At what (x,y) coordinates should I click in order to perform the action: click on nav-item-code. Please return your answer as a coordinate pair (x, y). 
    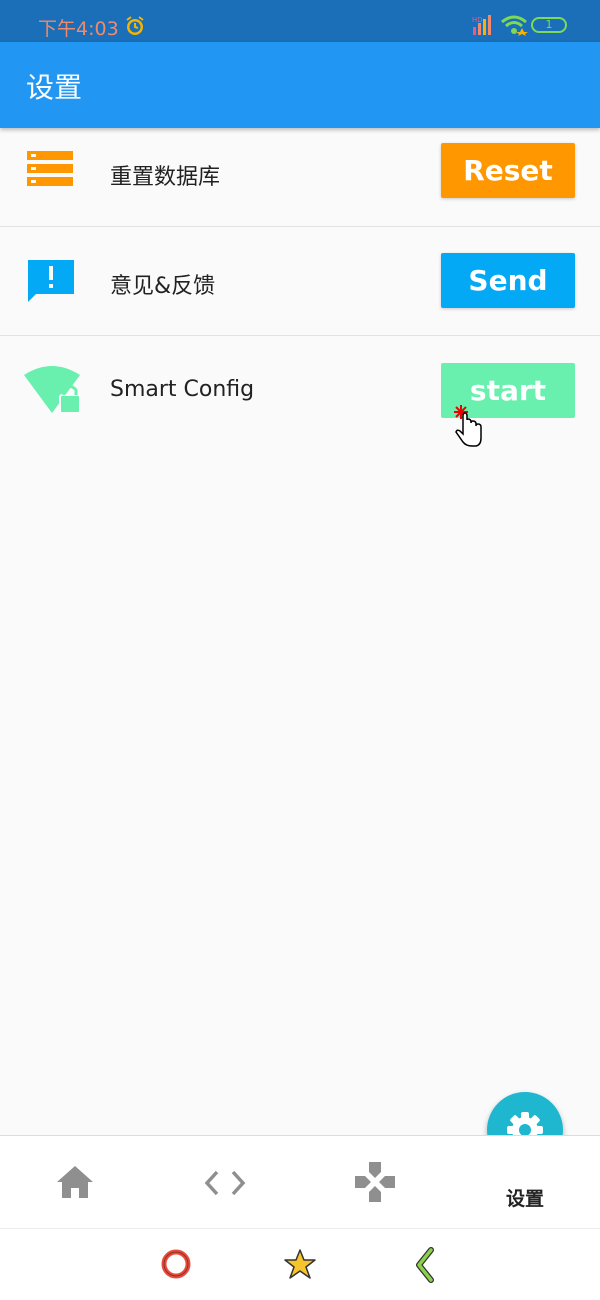
    Looking at the image, I should click on (225, 1182).